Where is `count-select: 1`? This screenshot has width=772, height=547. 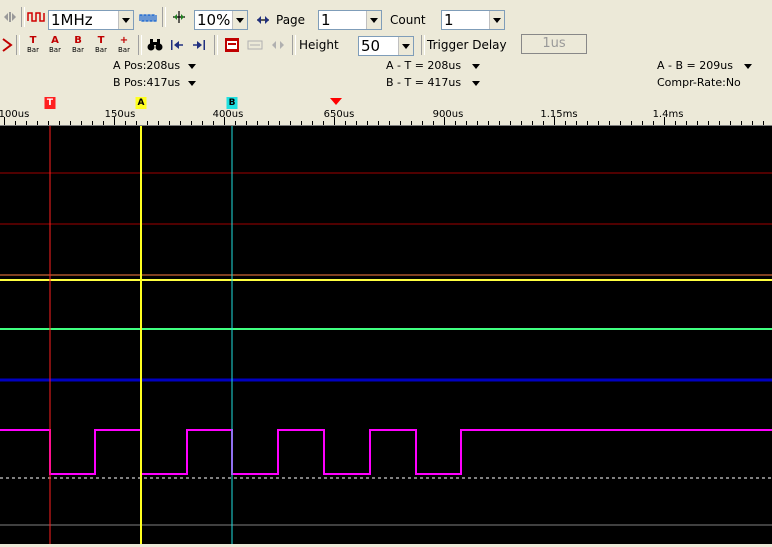
count-select: 1 is located at coordinates (473, 20).